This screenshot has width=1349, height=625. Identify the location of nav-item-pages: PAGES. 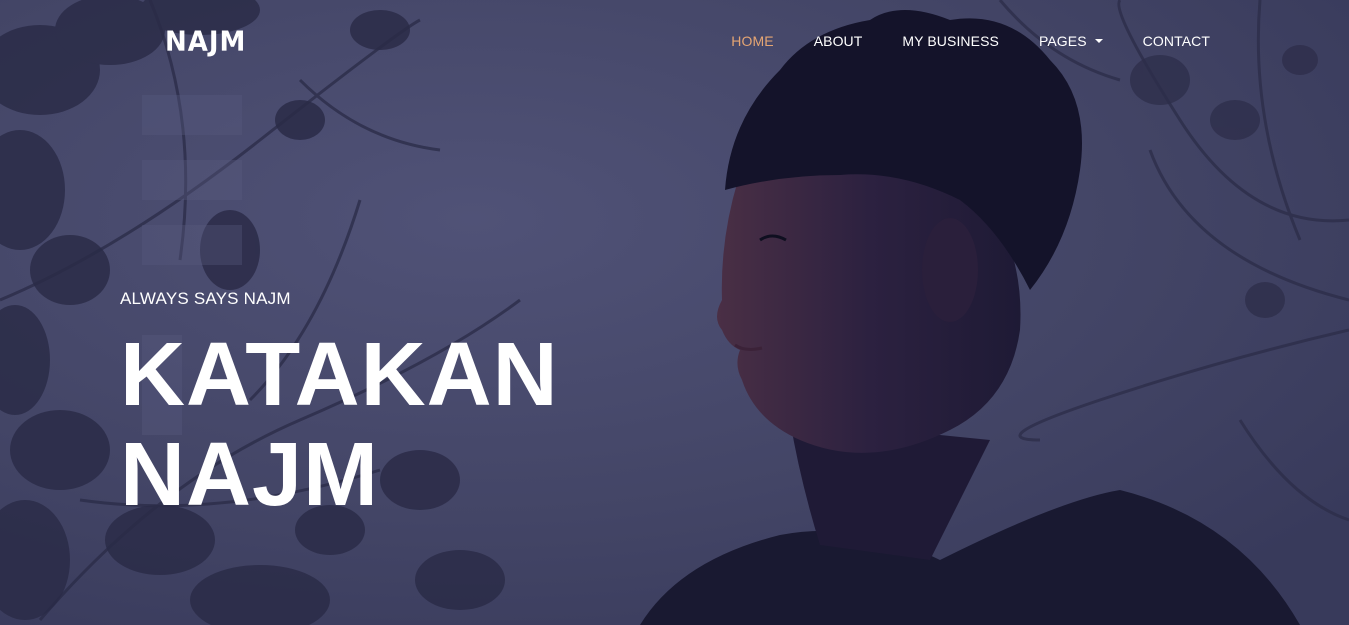
(1071, 42).